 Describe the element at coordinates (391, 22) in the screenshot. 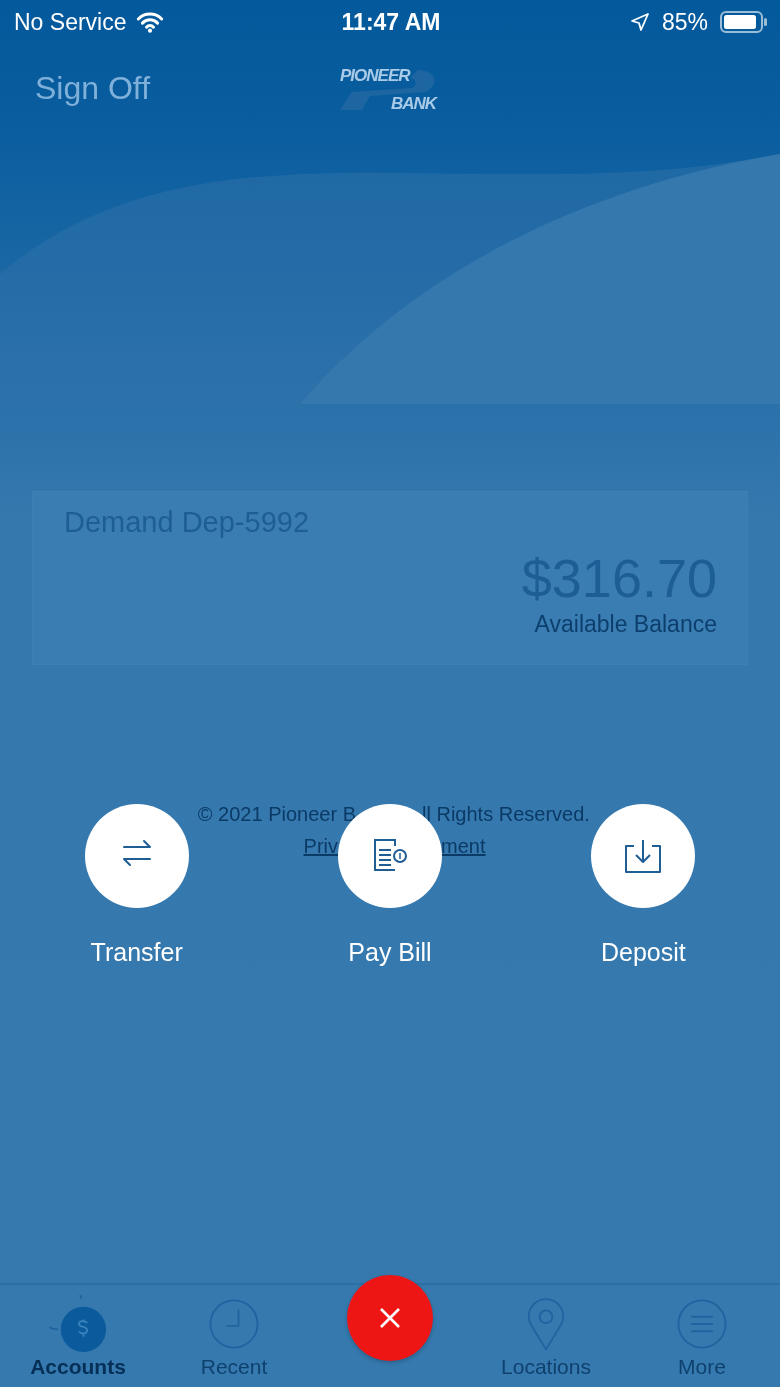

I see `time-text: 11:47 AM` at that location.